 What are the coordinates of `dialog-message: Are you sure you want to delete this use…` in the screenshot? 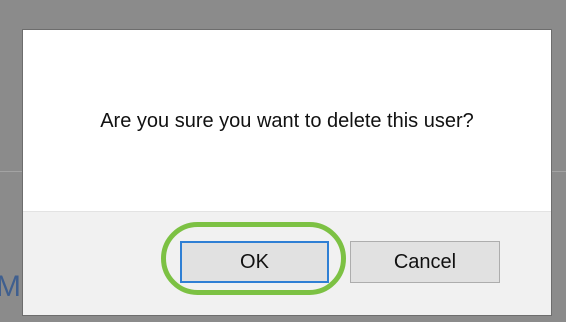 It's located at (287, 121).